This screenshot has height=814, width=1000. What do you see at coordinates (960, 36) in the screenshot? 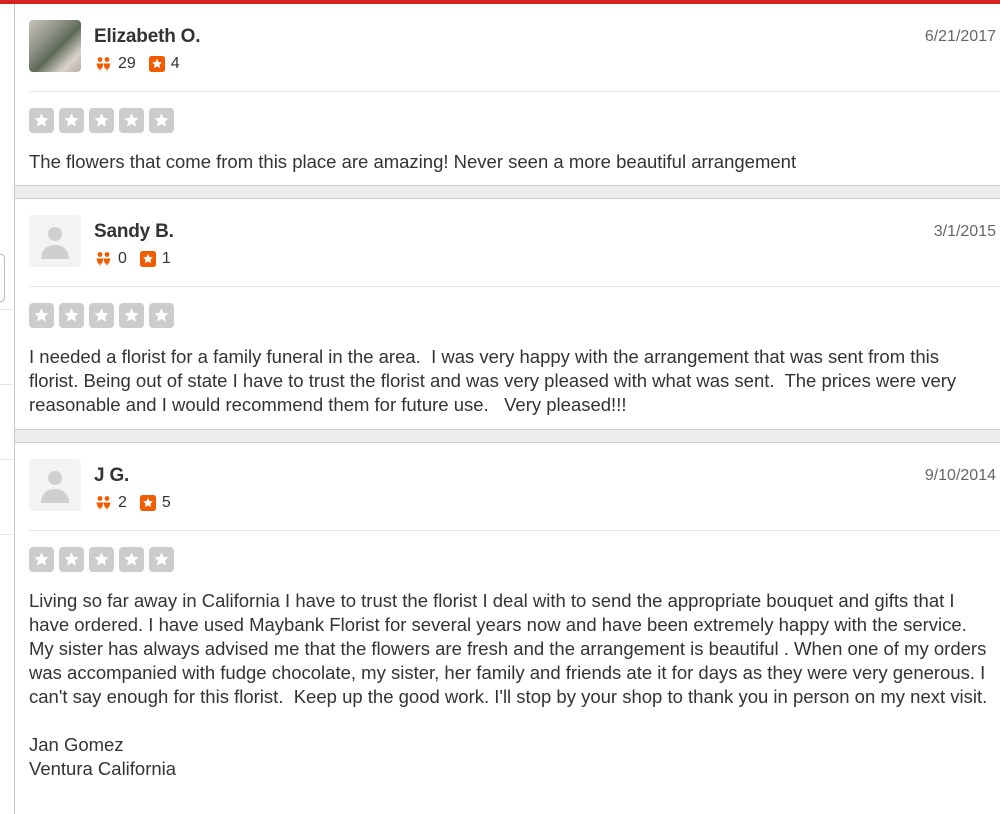
I see `review-date: 6/21/2017` at bounding box center [960, 36].